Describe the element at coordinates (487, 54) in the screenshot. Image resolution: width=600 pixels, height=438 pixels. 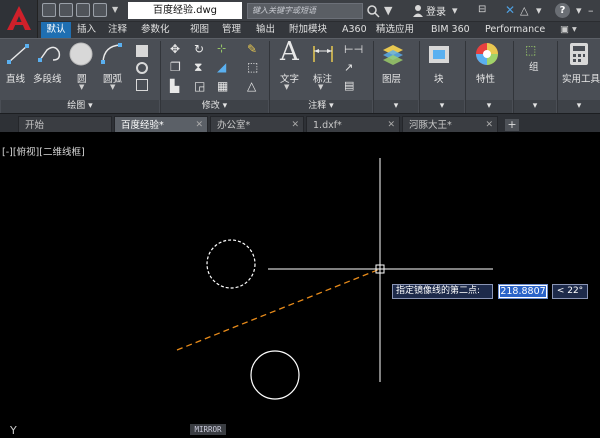
I see `properties-color-wheel-icon` at that location.